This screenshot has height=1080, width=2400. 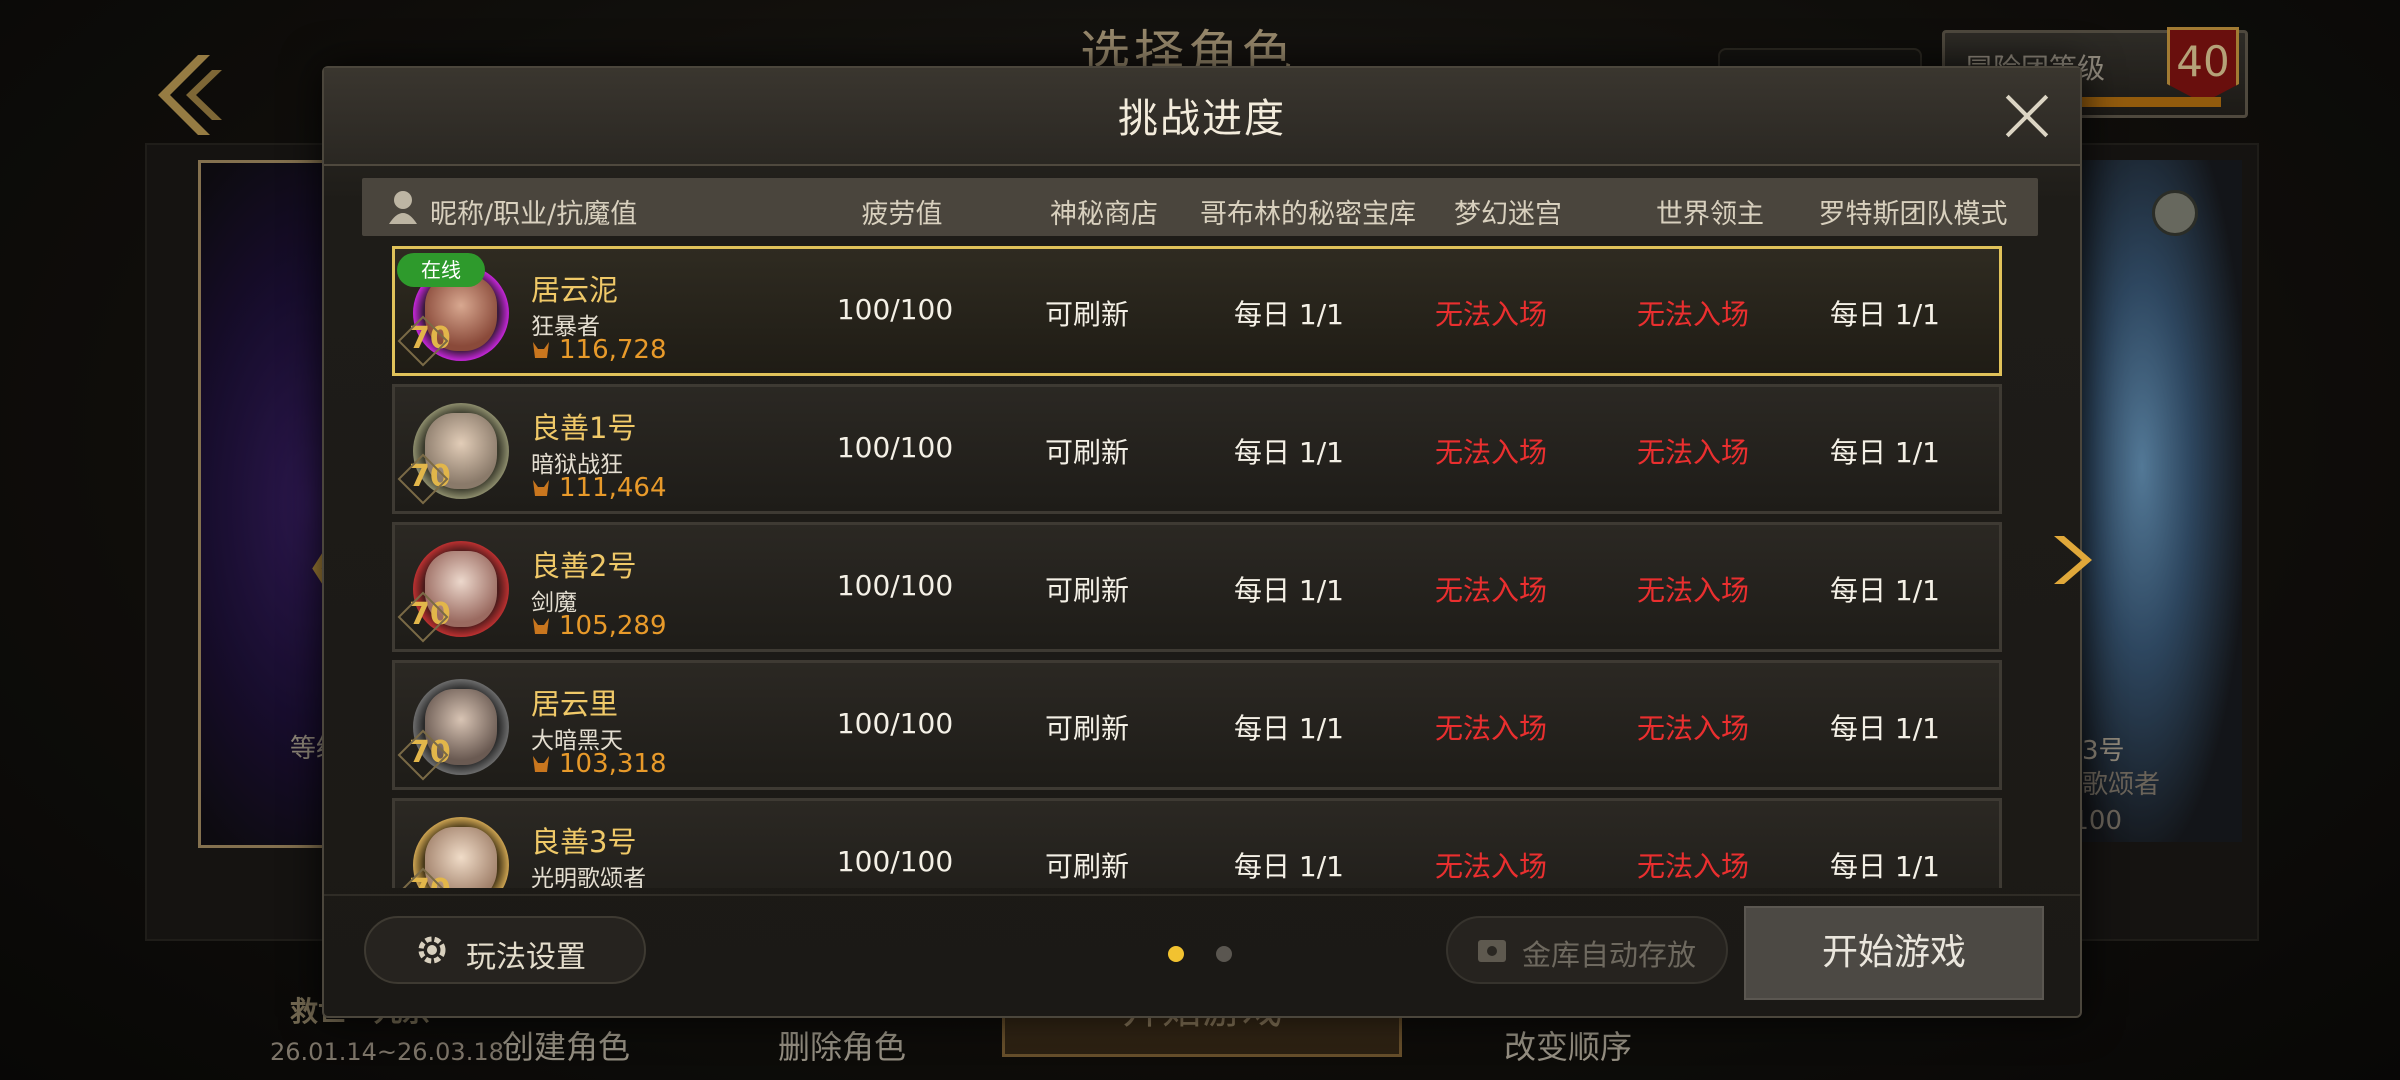 What do you see at coordinates (575, 704) in the screenshot?
I see `character-name: 居云里` at bounding box center [575, 704].